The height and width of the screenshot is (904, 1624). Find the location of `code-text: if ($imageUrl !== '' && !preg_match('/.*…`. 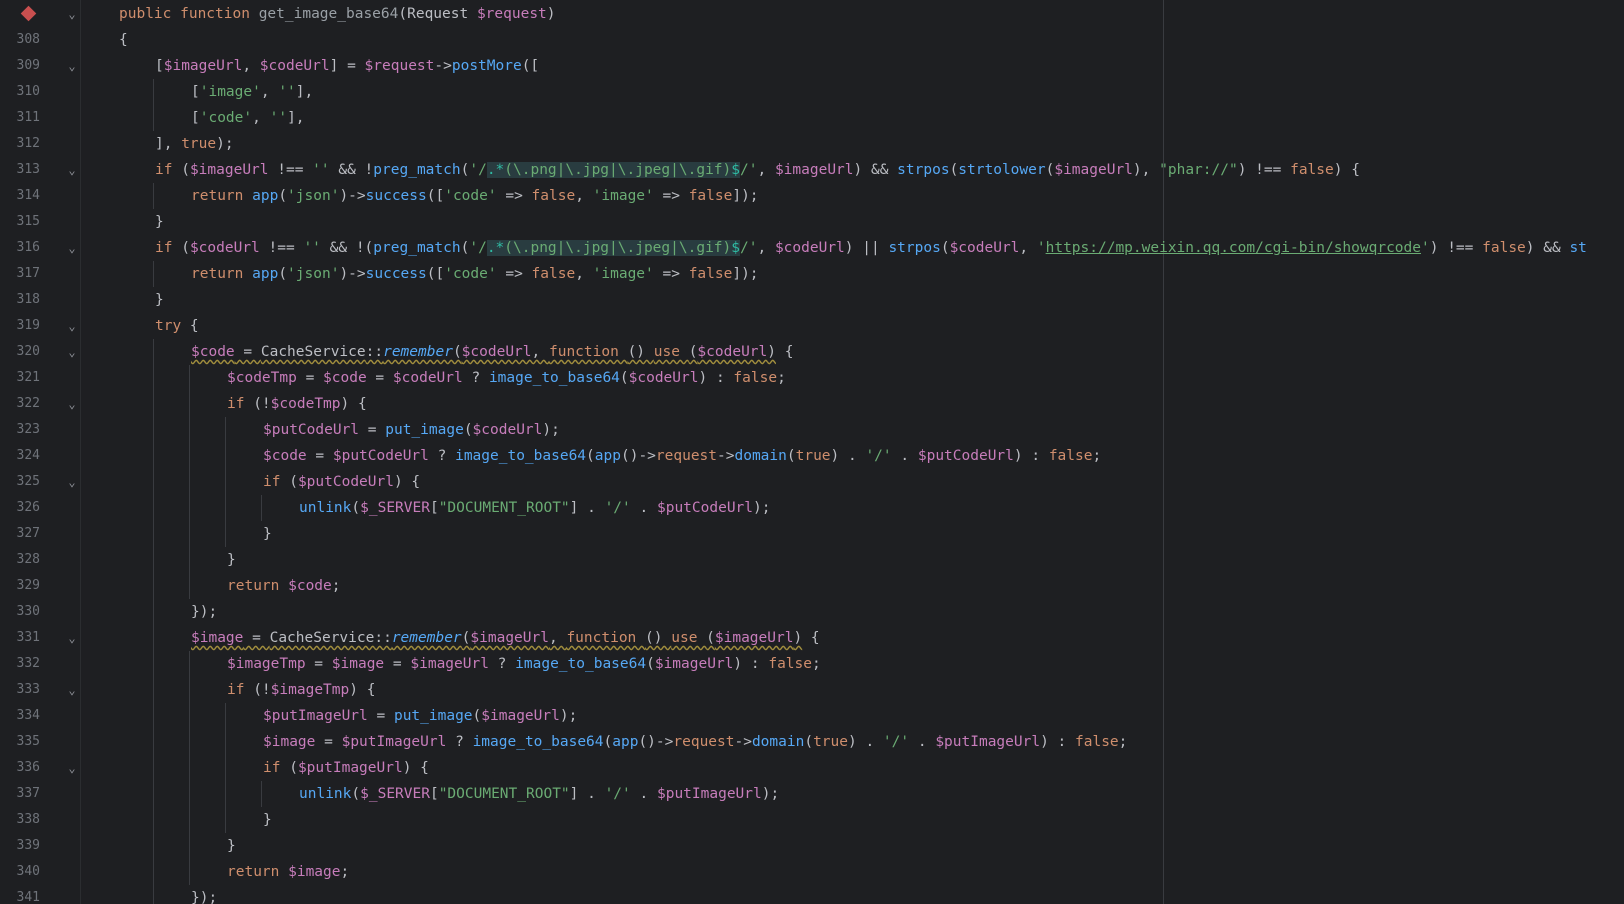

code-text: if ($imageUrl !== '' && !preg_match('/.*… is located at coordinates (757, 170).